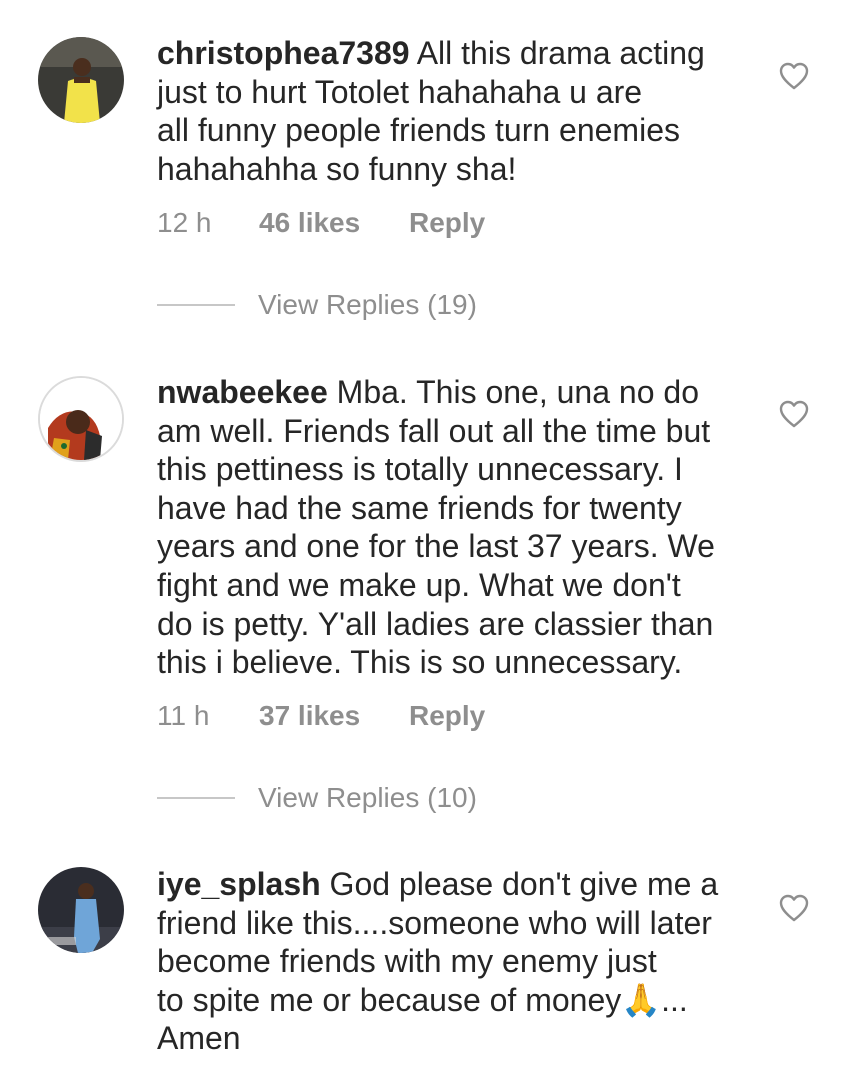 The width and height of the screenshot is (862, 1080). Describe the element at coordinates (183, 715) in the screenshot. I see `comment-time: 11 h` at that location.